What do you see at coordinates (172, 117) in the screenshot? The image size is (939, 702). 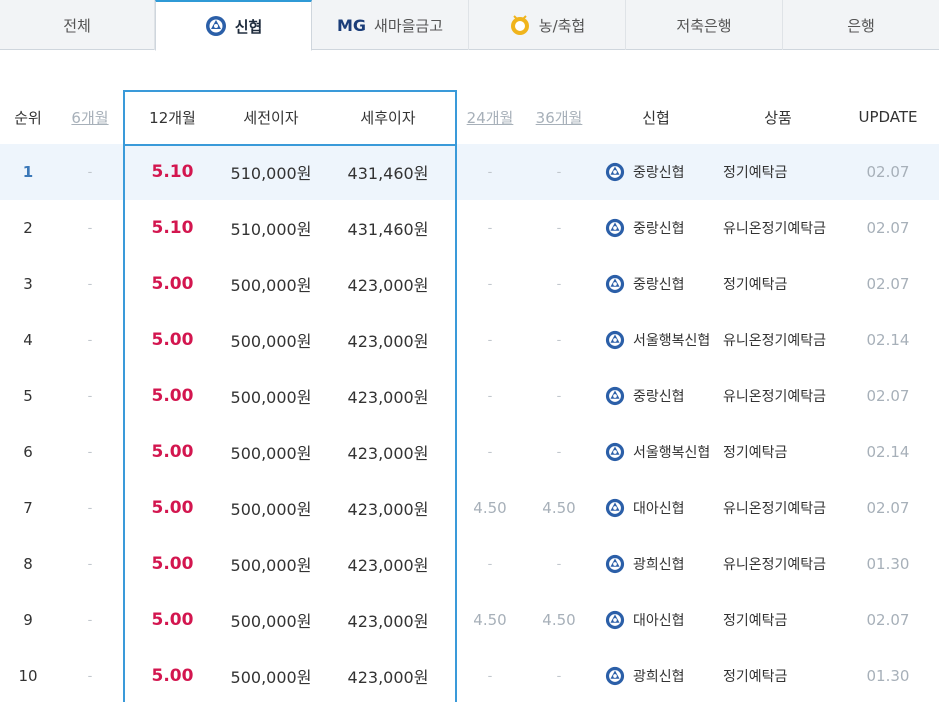 I see `header-12-months: 12개월` at bounding box center [172, 117].